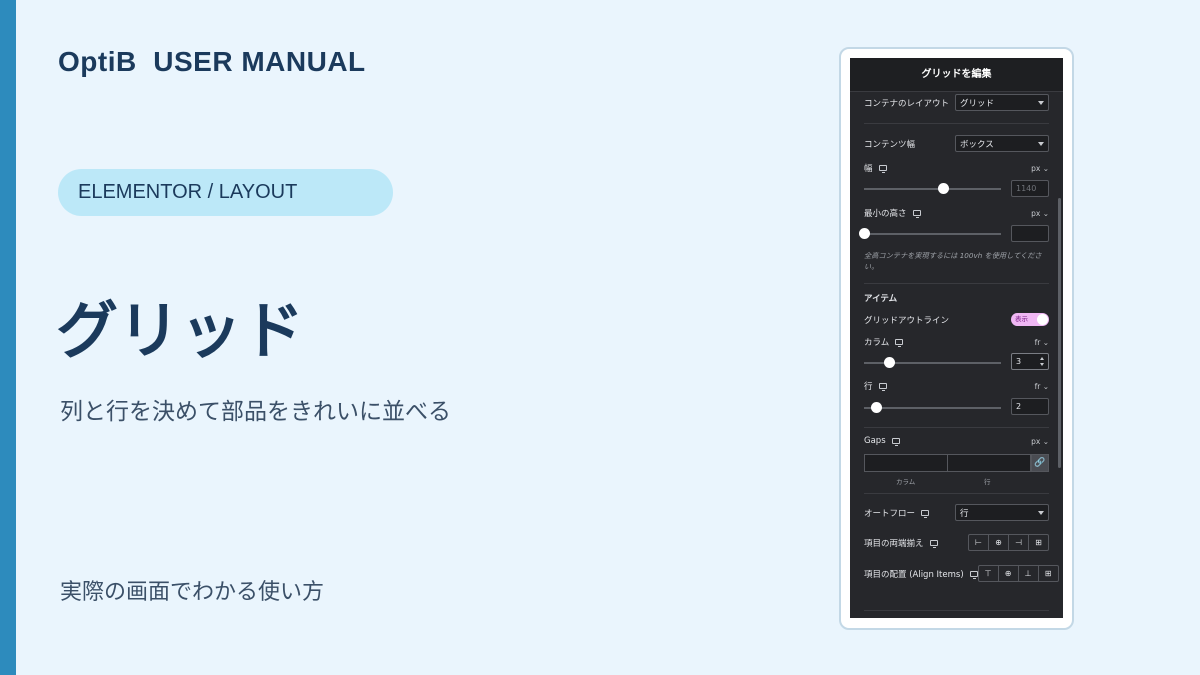 Image resolution: width=1200 pixels, height=675 pixels. Describe the element at coordinates (1030, 233) in the screenshot. I see `min-height-input` at that location.